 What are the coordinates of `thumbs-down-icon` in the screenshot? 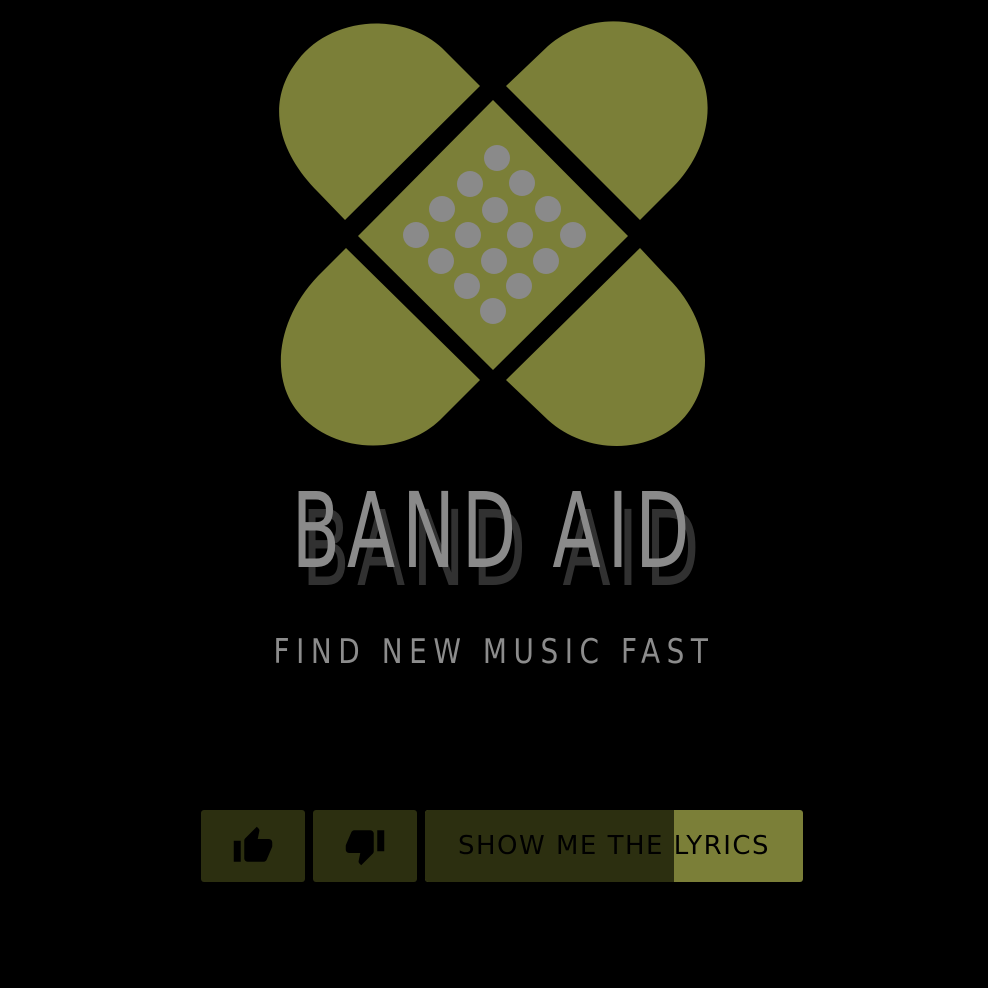 It's located at (365, 848).